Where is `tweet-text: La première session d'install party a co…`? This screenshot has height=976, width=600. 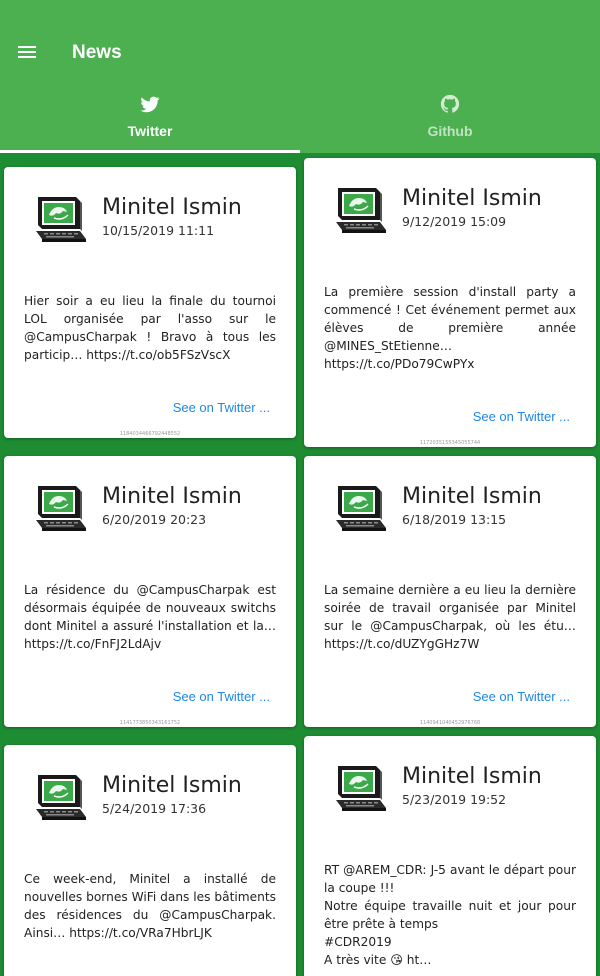
tweet-text: La première session d'install party a co… is located at coordinates (450, 328).